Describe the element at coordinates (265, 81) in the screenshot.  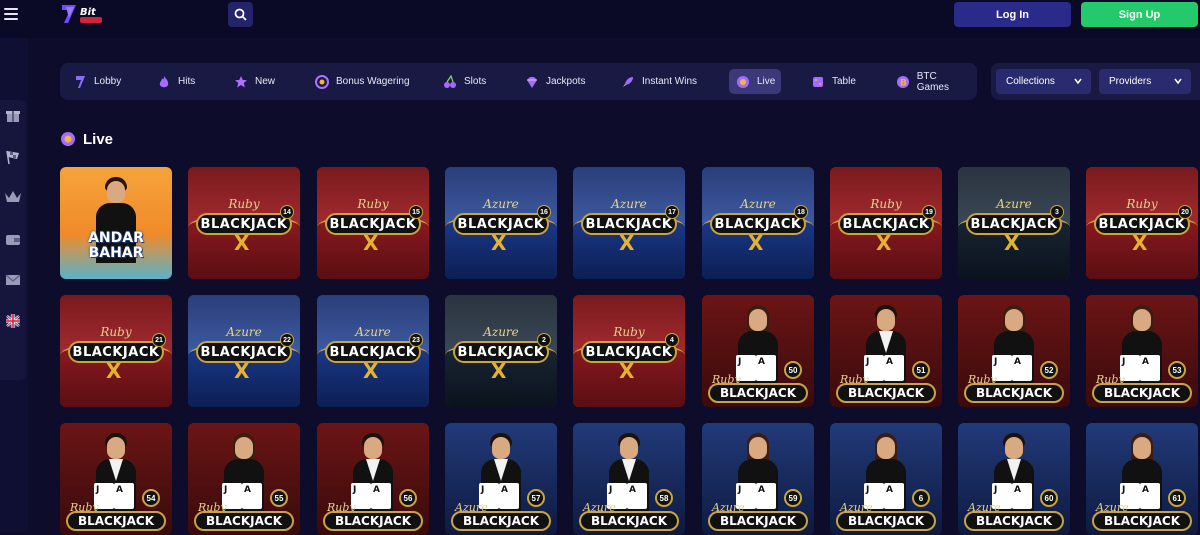
I see `tab-label: New` at that location.